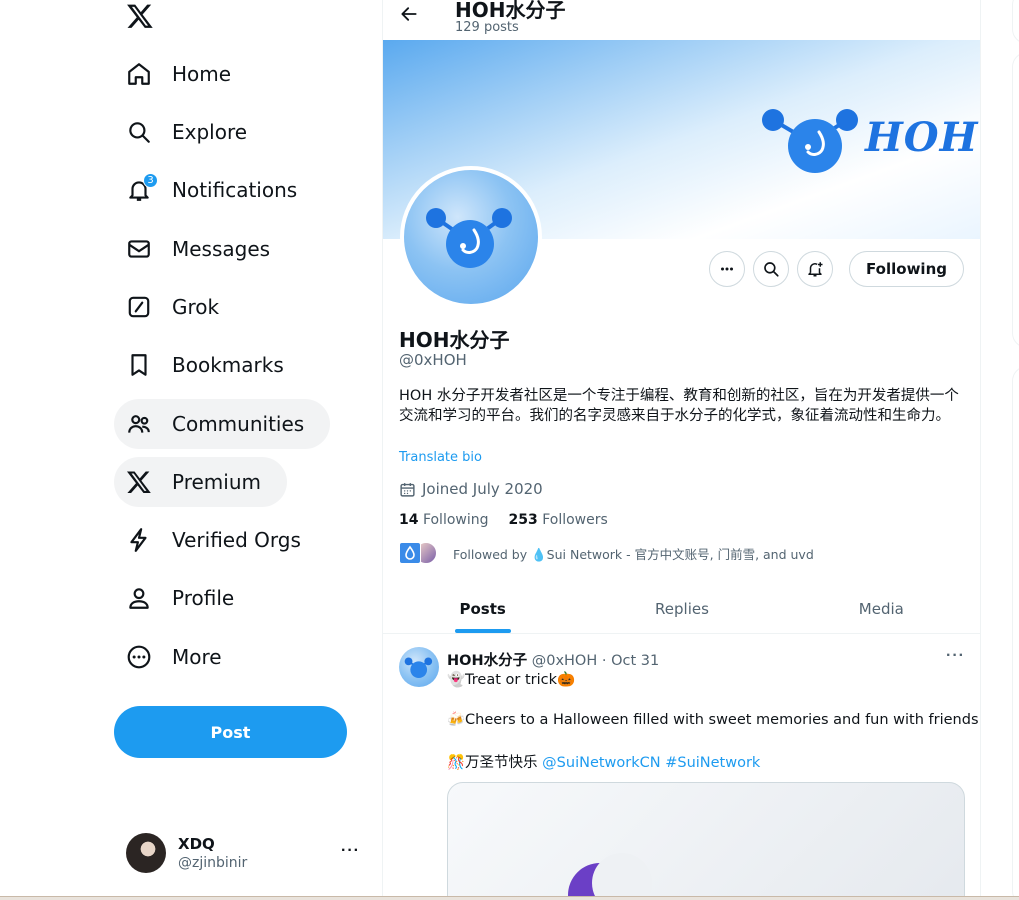  I want to click on tab-label: Replies, so click(682, 608).